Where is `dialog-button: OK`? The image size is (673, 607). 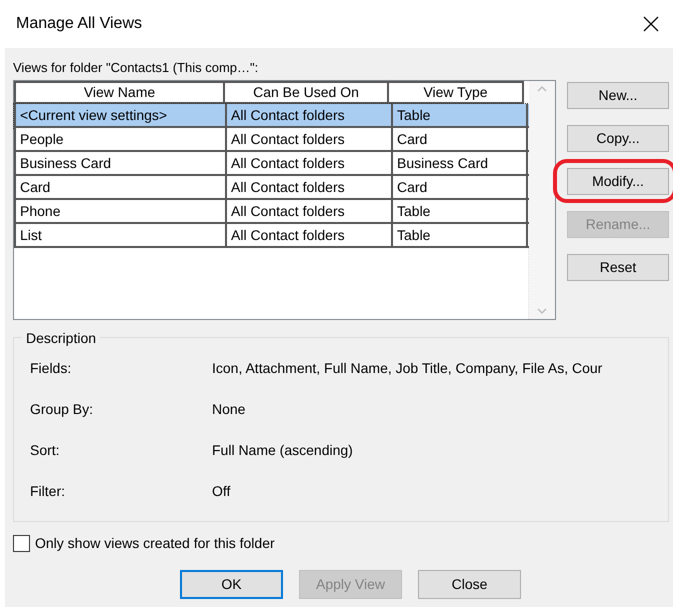 dialog-button: OK is located at coordinates (231, 584).